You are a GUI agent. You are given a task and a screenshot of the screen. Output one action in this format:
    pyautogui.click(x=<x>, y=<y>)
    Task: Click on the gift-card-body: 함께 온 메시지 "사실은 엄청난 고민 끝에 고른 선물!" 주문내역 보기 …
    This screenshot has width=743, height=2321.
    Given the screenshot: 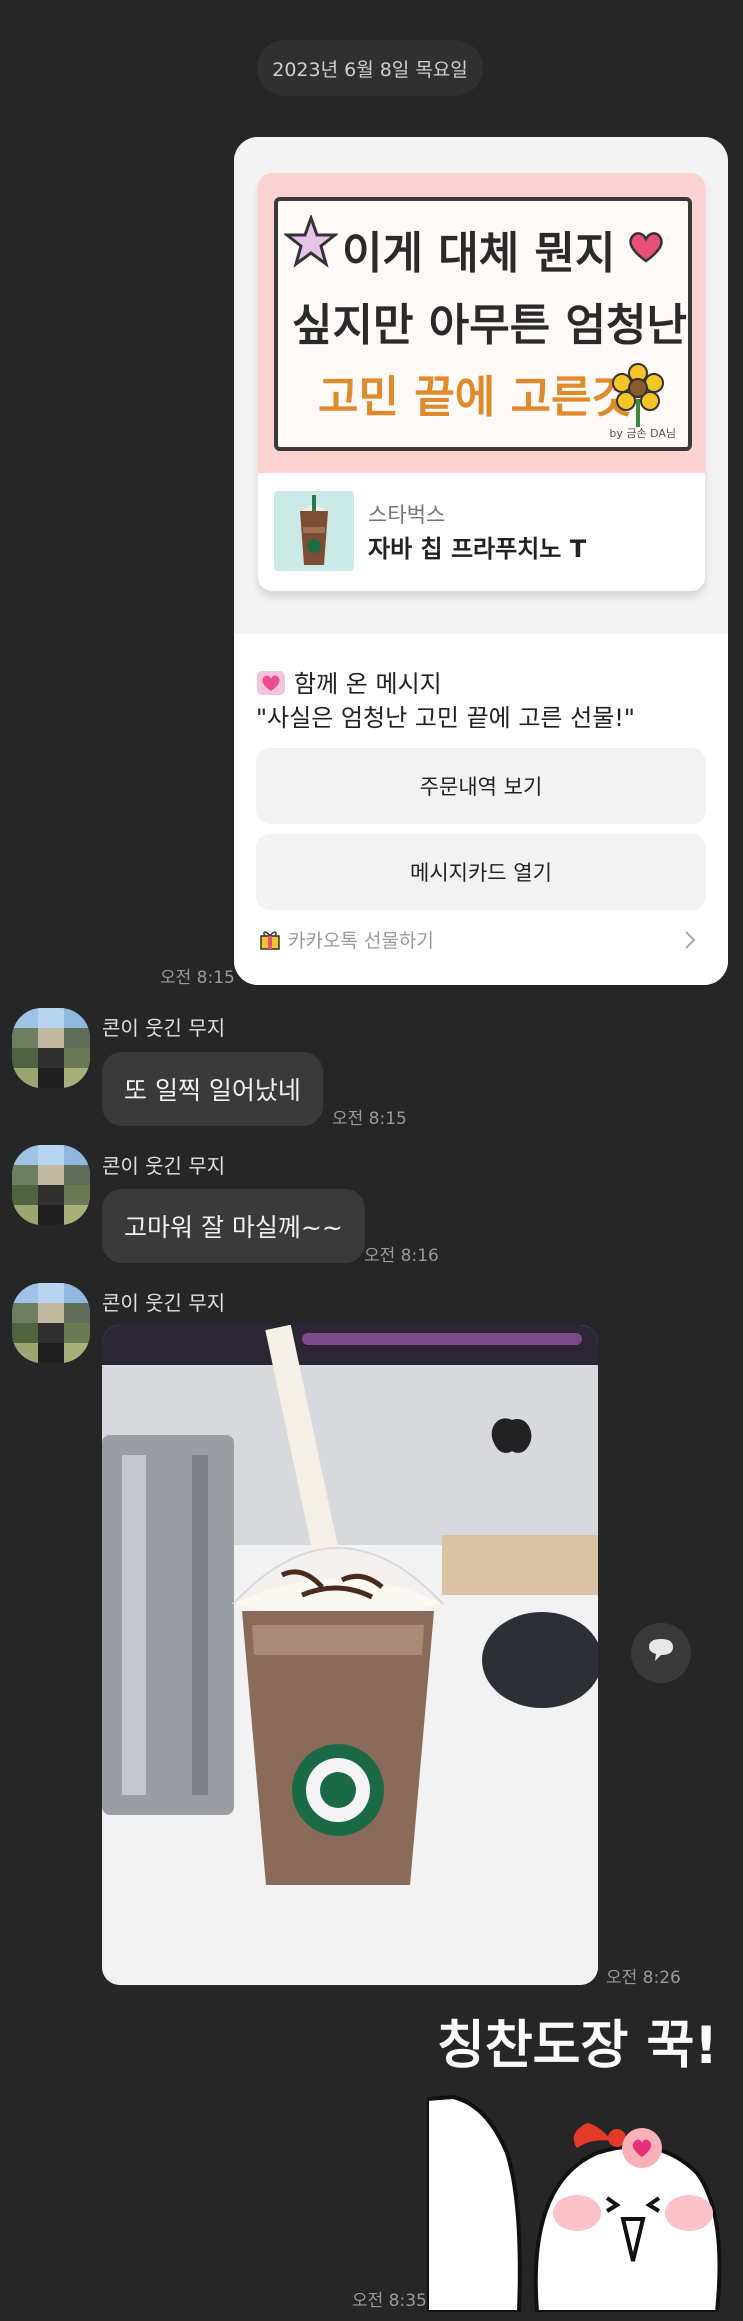 What is the action you would take?
    pyautogui.click(x=481, y=809)
    